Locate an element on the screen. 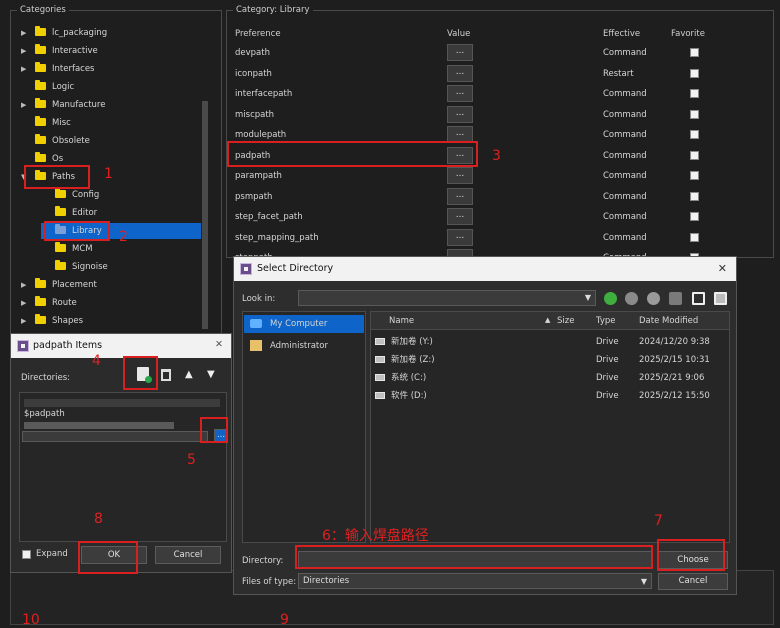 The width and height of the screenshot is (780, 628). delete-icon is located at coordinates (166, 375).